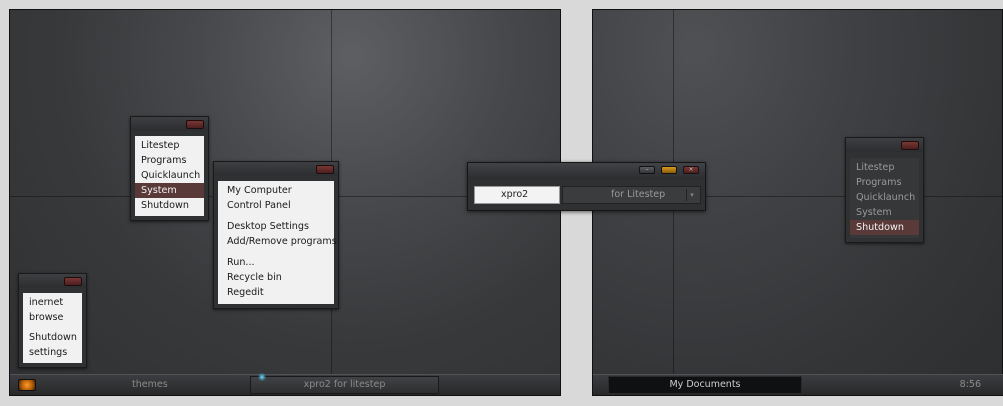  Describe the element at coordinates (517, 195) in the screenshot. I see `dialog-text-input: xpro2` at that location.